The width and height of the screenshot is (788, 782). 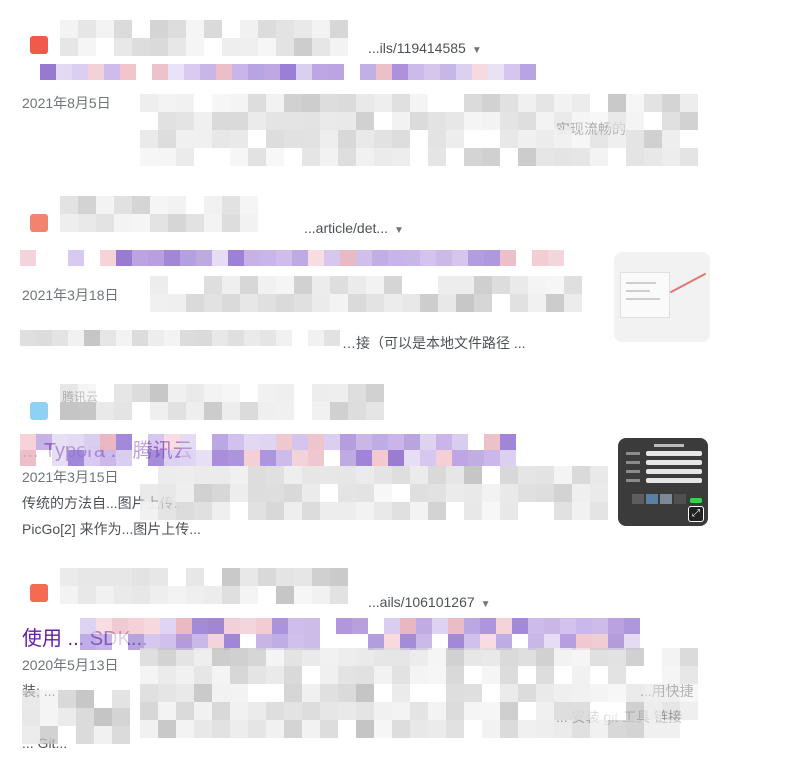 What do you see at coordinates (367, 447) in the screenshot?
I see `result-title-row: ... Typora ... 腾讯云` at bounding box center [367, 447].